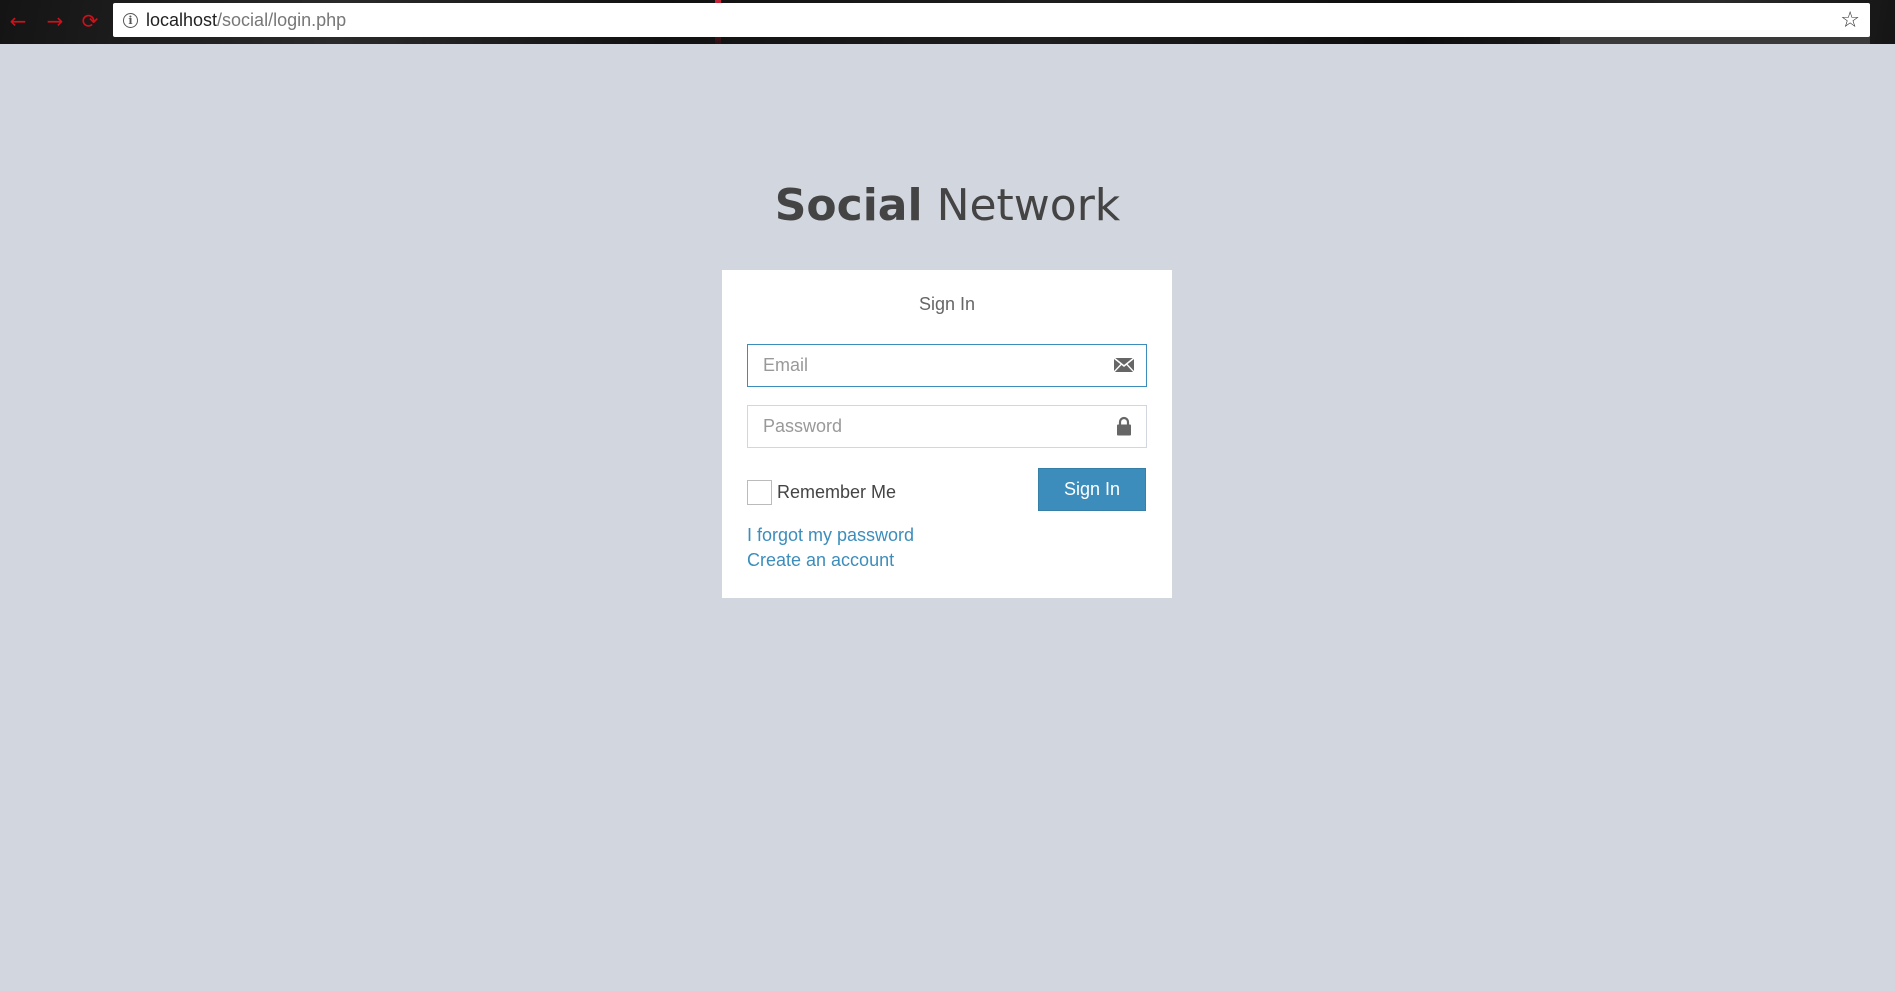  I want to click on remember-me-label: Remember Me, so click(836, 492).